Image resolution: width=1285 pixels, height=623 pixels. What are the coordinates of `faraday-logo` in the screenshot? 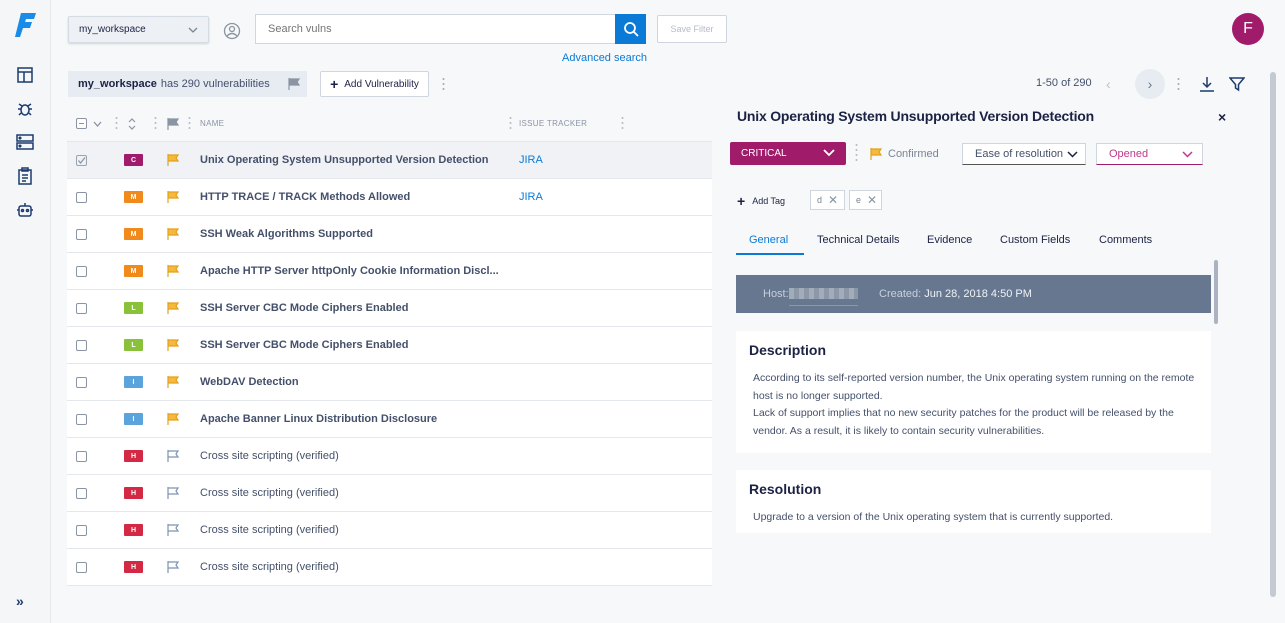 It's located at (26, 25).